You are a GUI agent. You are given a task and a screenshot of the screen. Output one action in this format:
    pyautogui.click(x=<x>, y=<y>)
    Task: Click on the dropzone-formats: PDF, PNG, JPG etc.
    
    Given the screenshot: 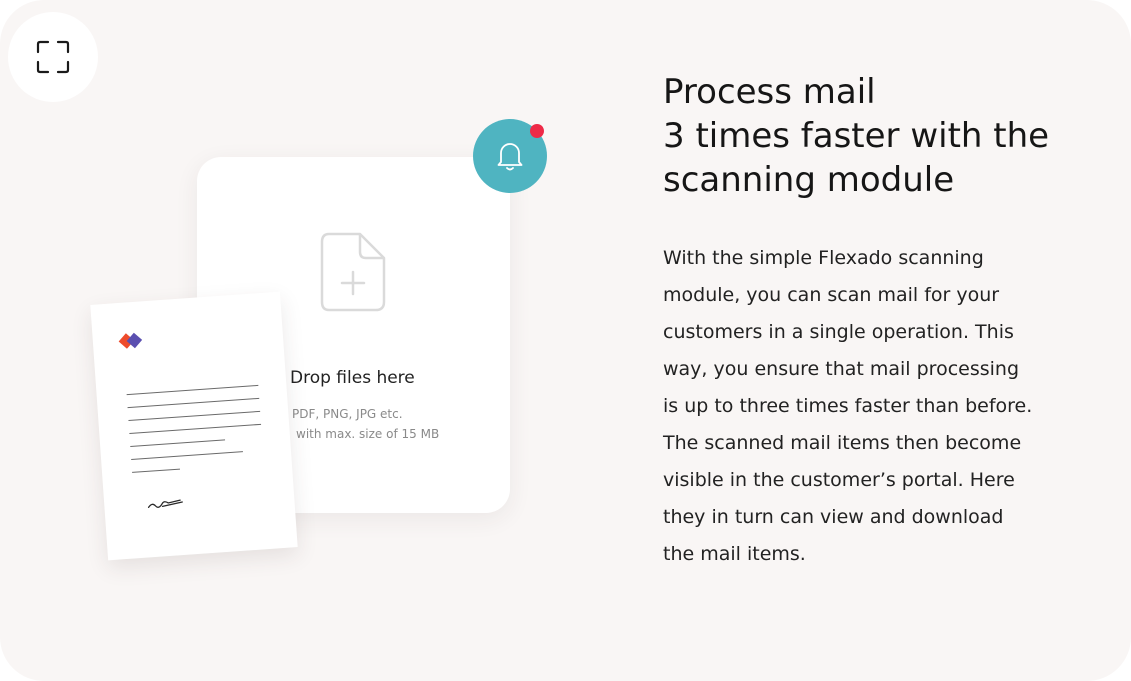 What is the action you would take?
    pyautogui.click(x=347, y=414)
    